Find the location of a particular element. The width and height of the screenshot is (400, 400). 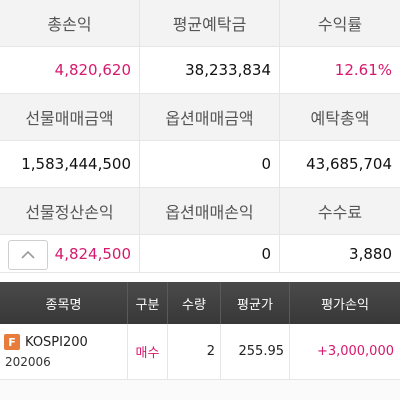

scroll-up-button is located at coordinates (28, 255).